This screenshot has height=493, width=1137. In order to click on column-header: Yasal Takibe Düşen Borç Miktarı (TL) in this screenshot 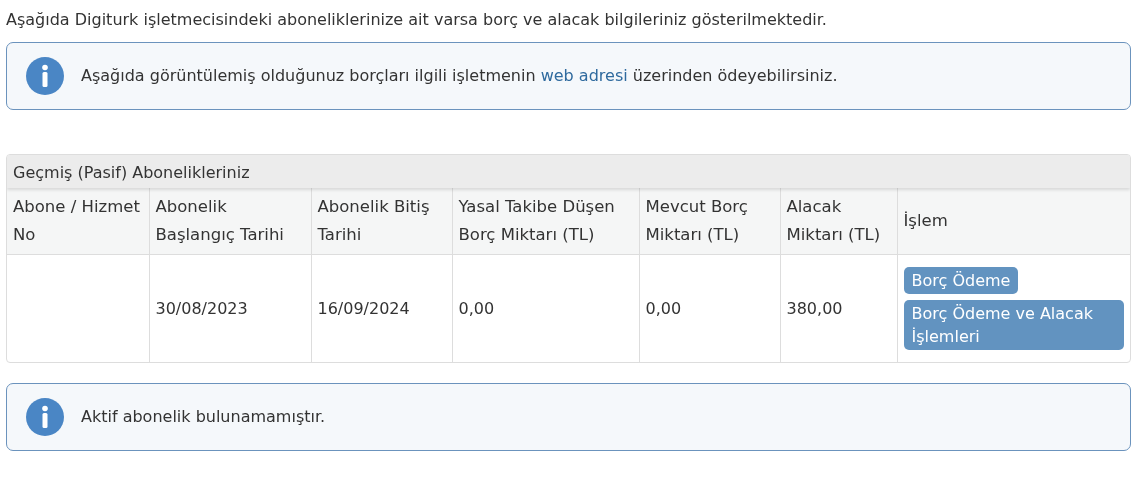, I will do `click(545, 221)`.